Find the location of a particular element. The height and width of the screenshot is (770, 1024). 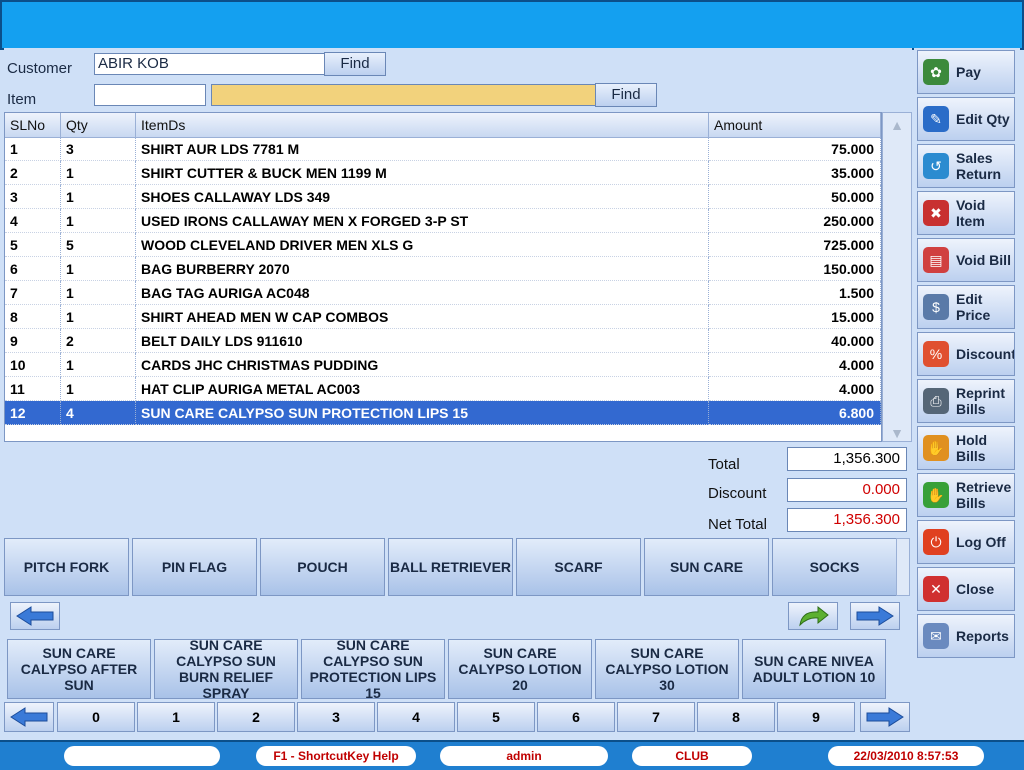

curved-arrow-icon is located at coordinates (814, 616).